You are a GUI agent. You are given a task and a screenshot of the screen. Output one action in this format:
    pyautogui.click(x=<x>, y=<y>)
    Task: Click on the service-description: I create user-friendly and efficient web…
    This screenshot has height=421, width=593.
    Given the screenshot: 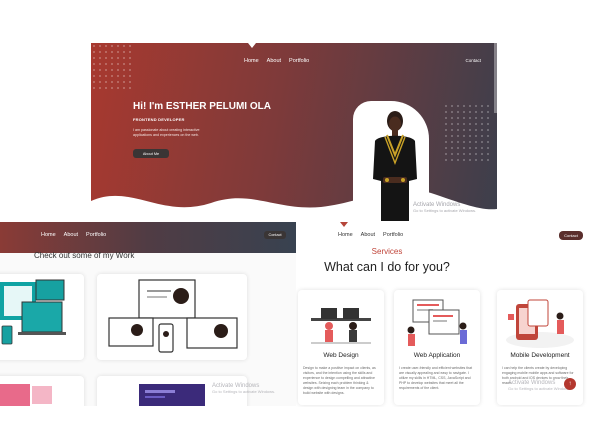 What is the action you would take?
    pyautogui.click(x=436, y=378)
    